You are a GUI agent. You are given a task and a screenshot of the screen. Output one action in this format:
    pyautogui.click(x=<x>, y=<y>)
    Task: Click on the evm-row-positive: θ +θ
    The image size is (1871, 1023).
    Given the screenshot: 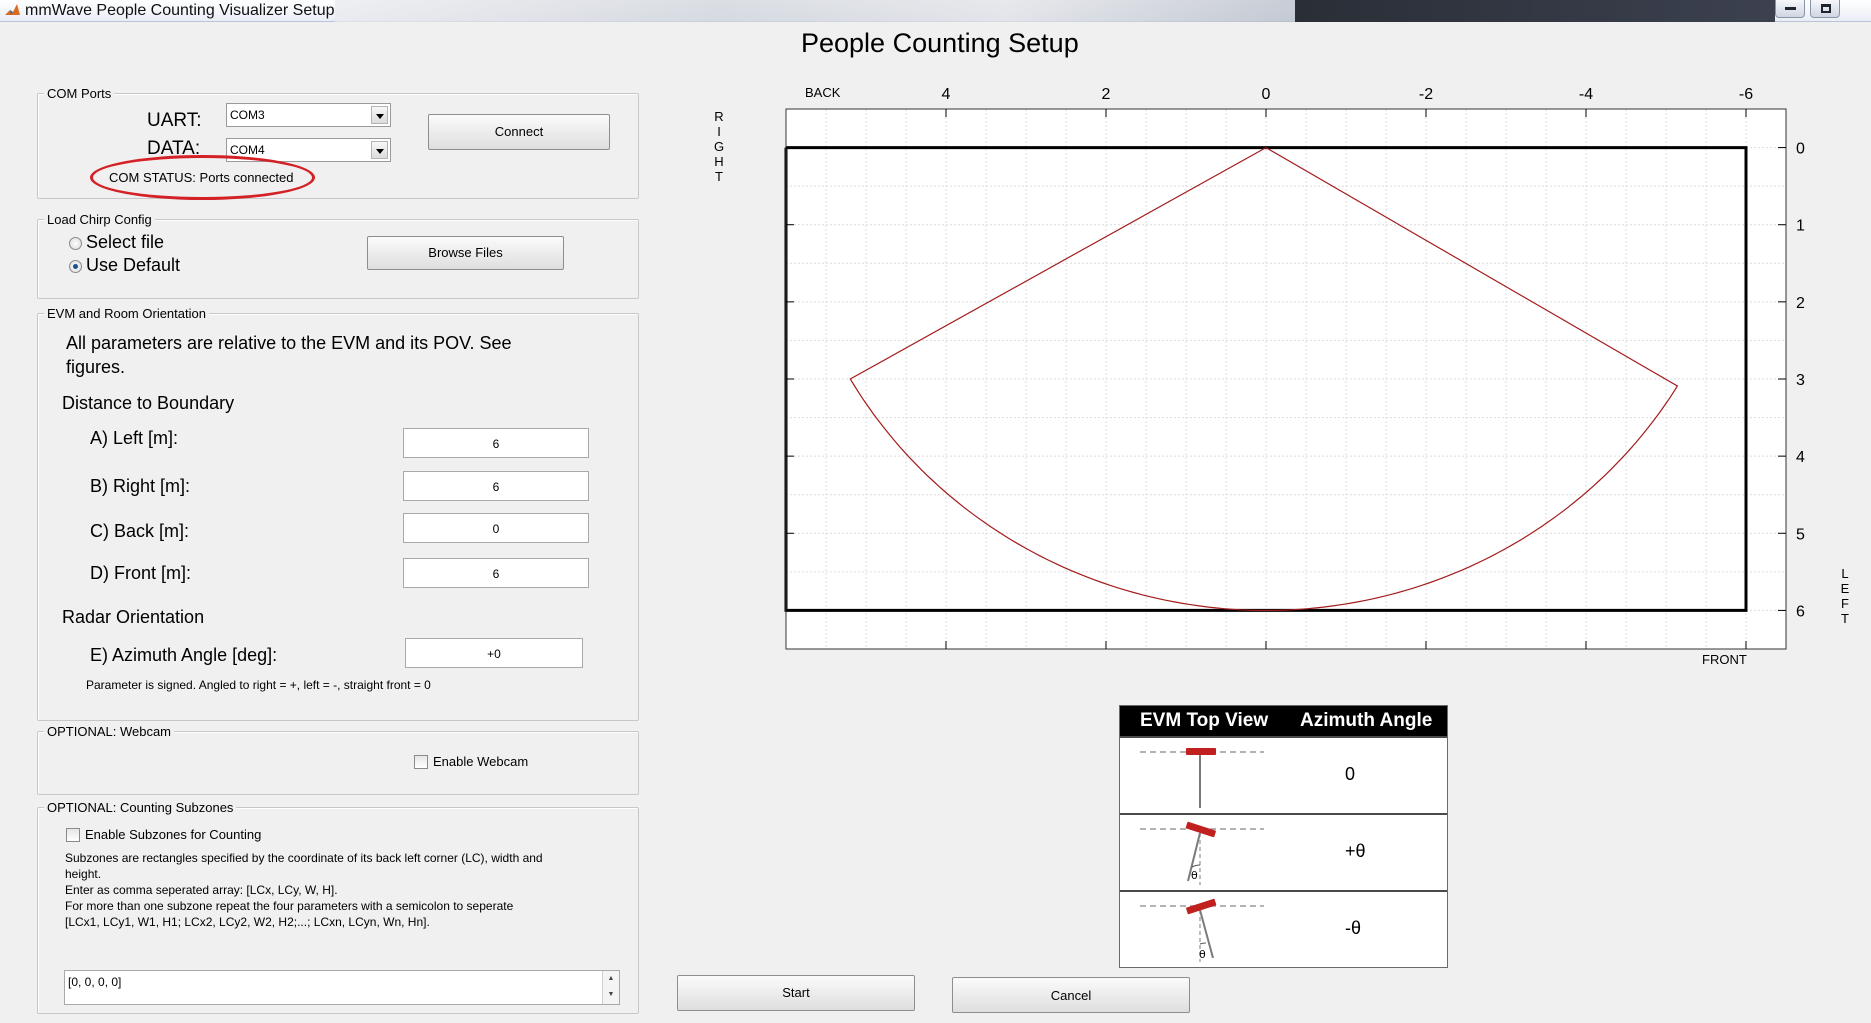 What is the action you would take?
    pyautogui.click(x=1283, y=851)
    